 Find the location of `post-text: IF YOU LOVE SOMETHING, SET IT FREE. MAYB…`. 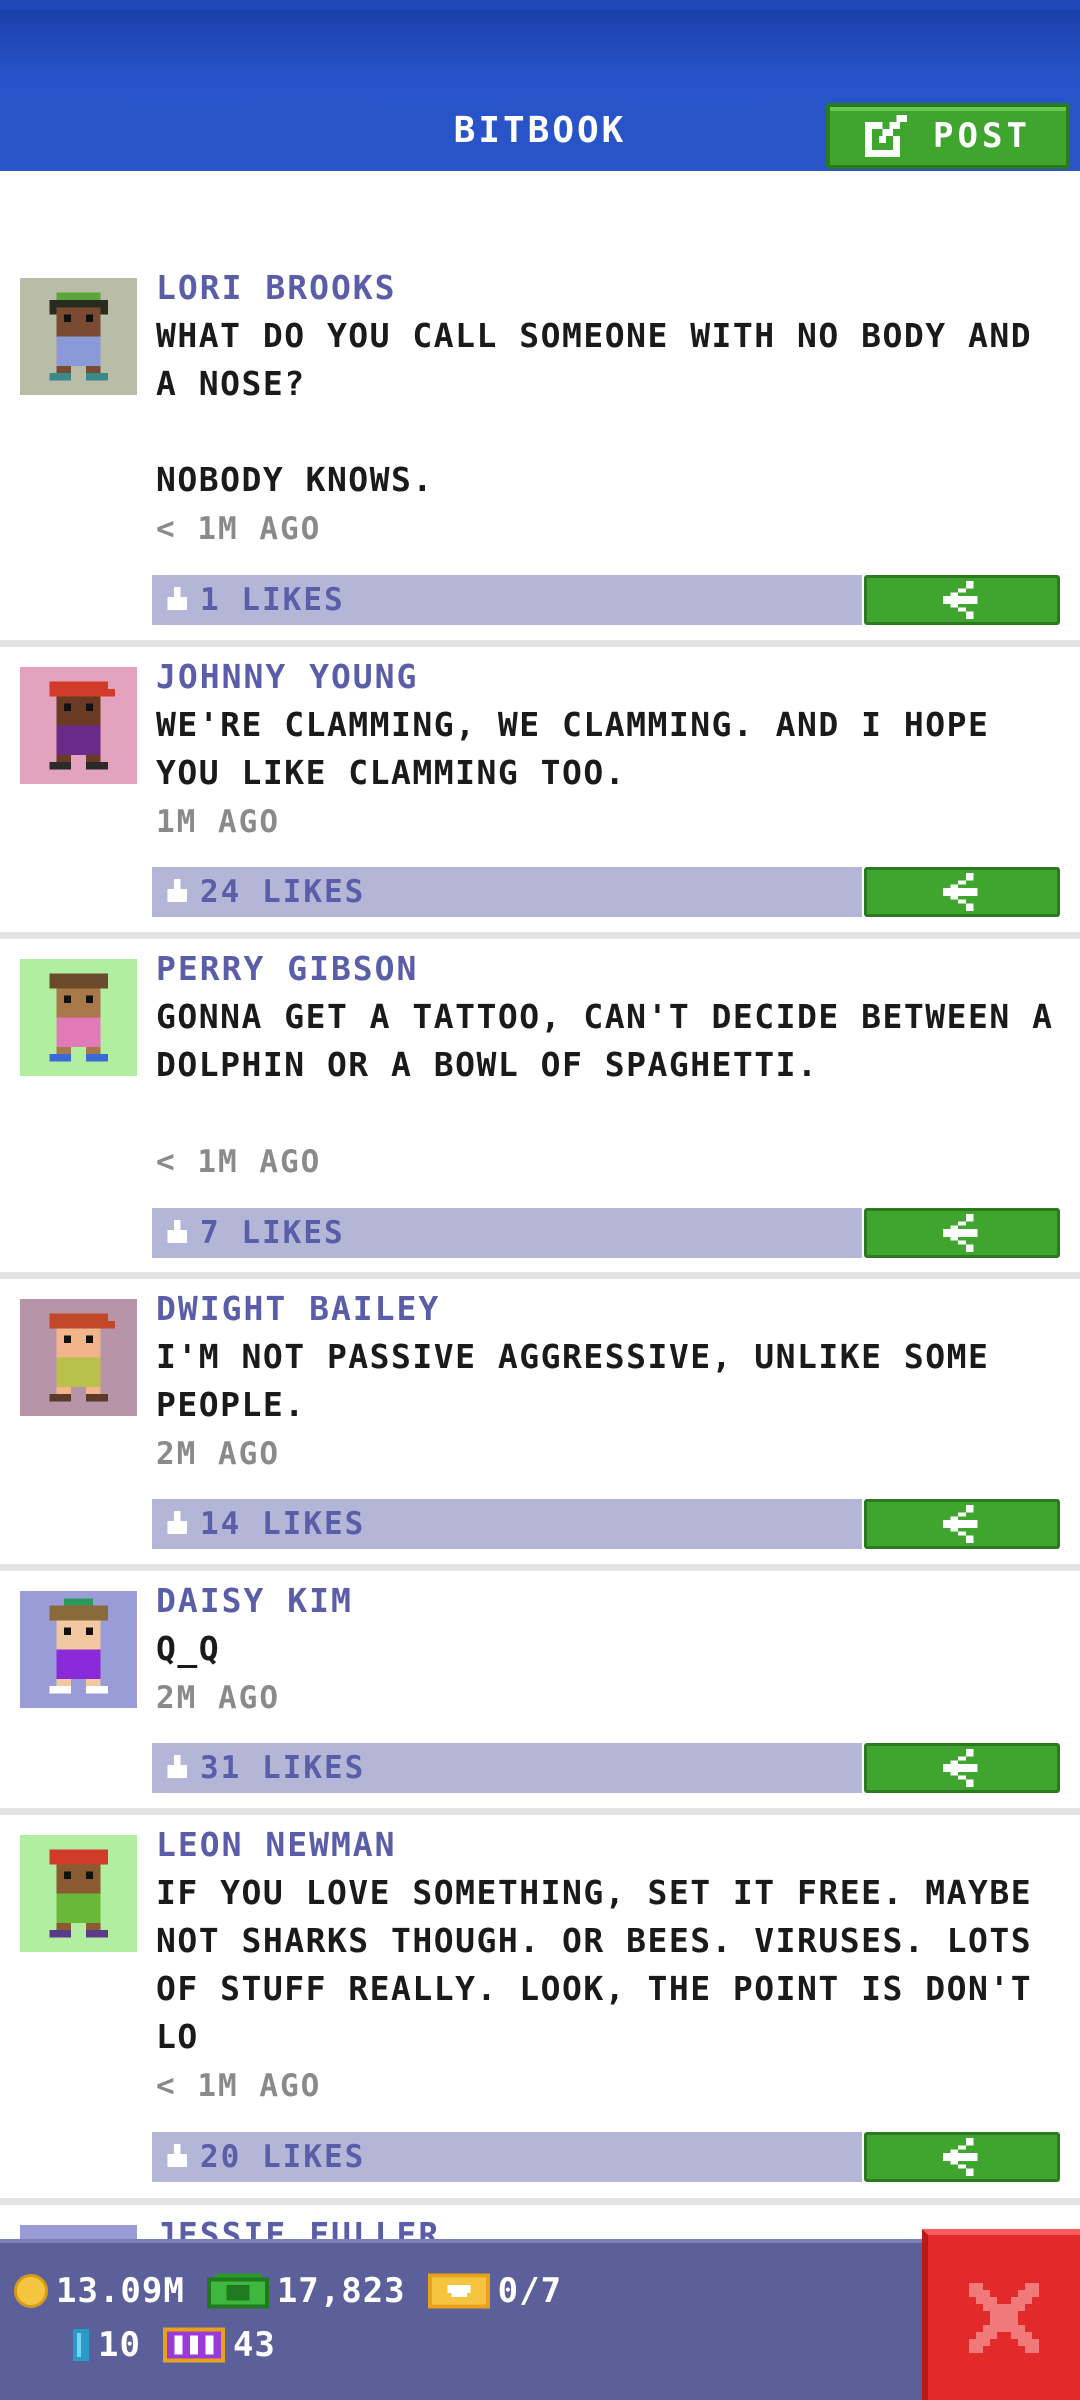

post-text: IF YOU LOVE SOMETHING, SET IT FREE. MAYB… is located at coordinates (605, 1964).